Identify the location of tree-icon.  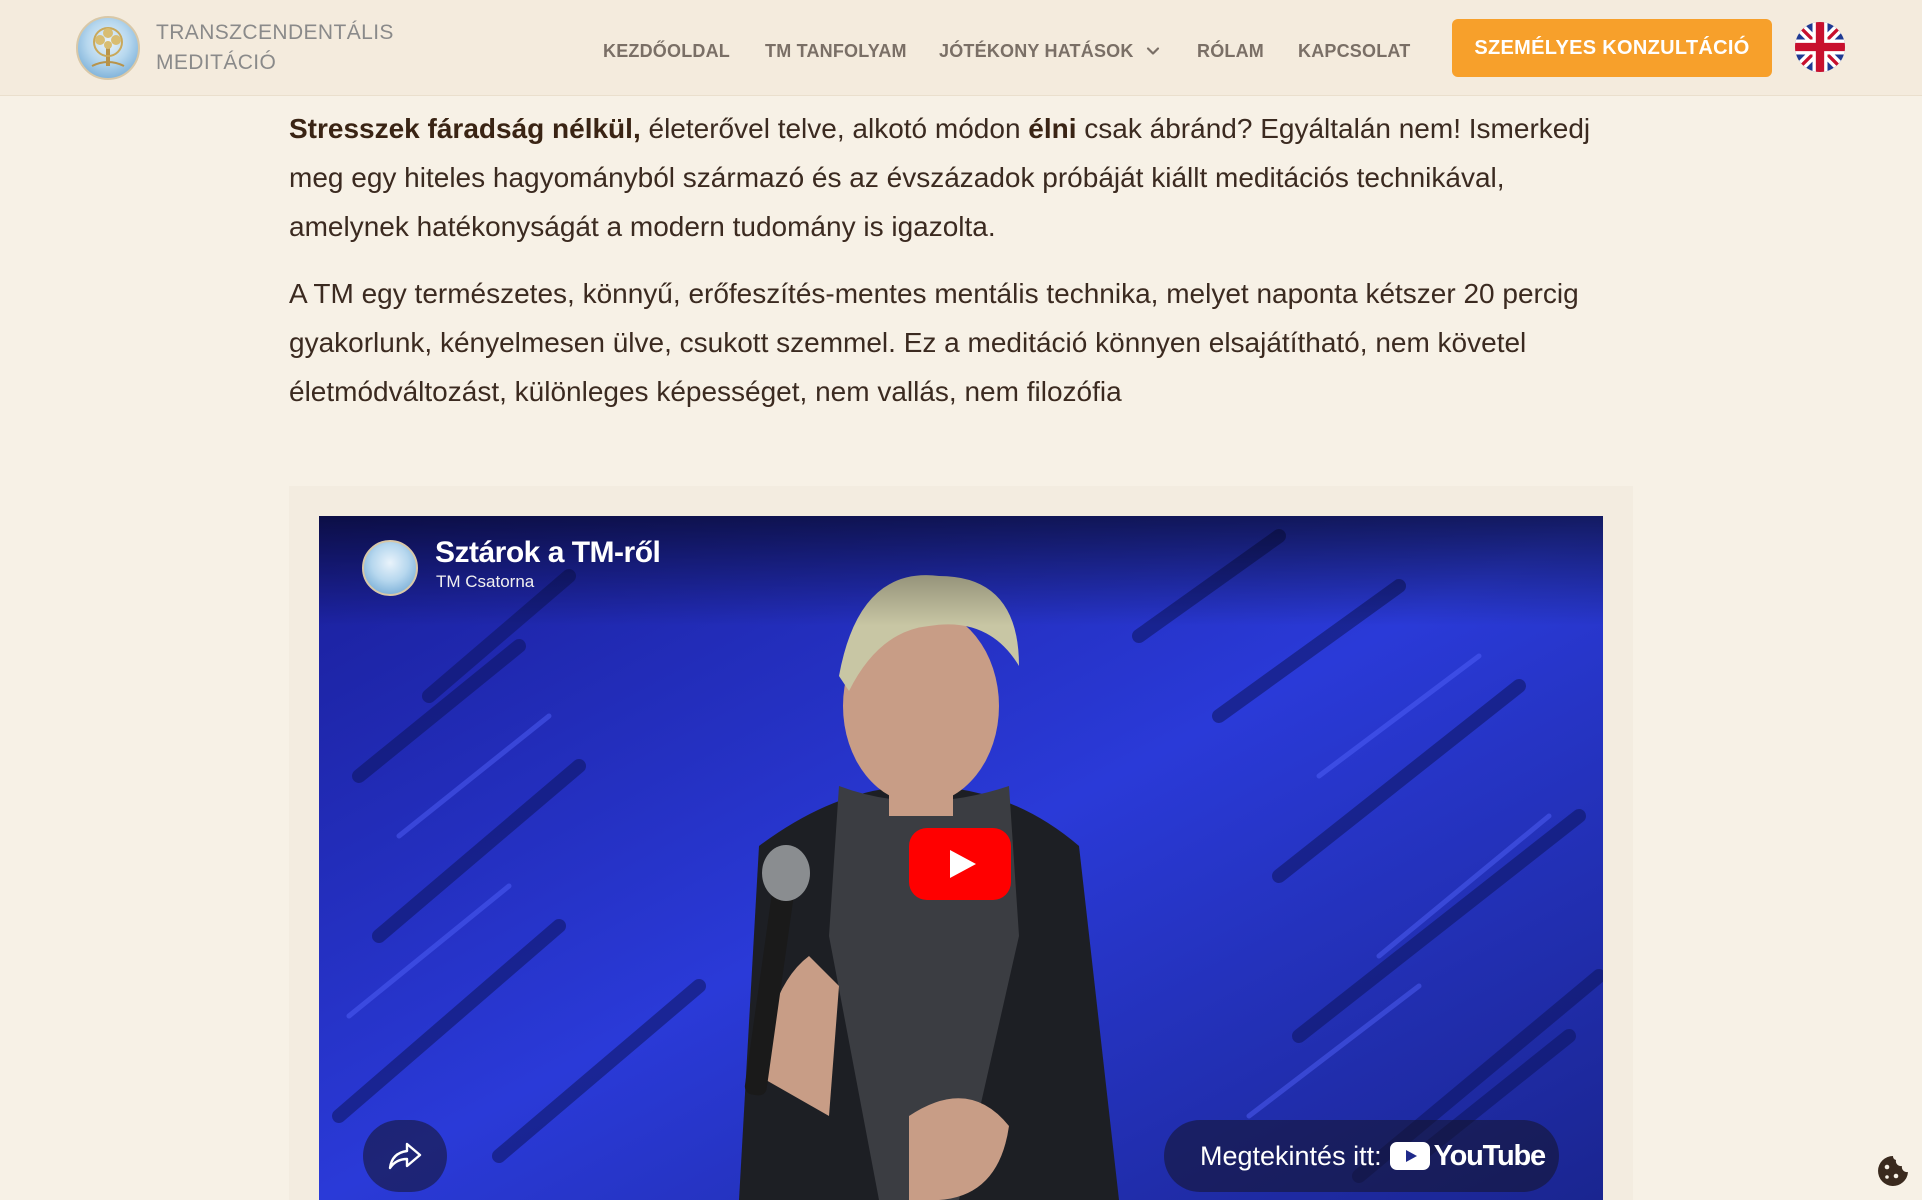
(108, 47).